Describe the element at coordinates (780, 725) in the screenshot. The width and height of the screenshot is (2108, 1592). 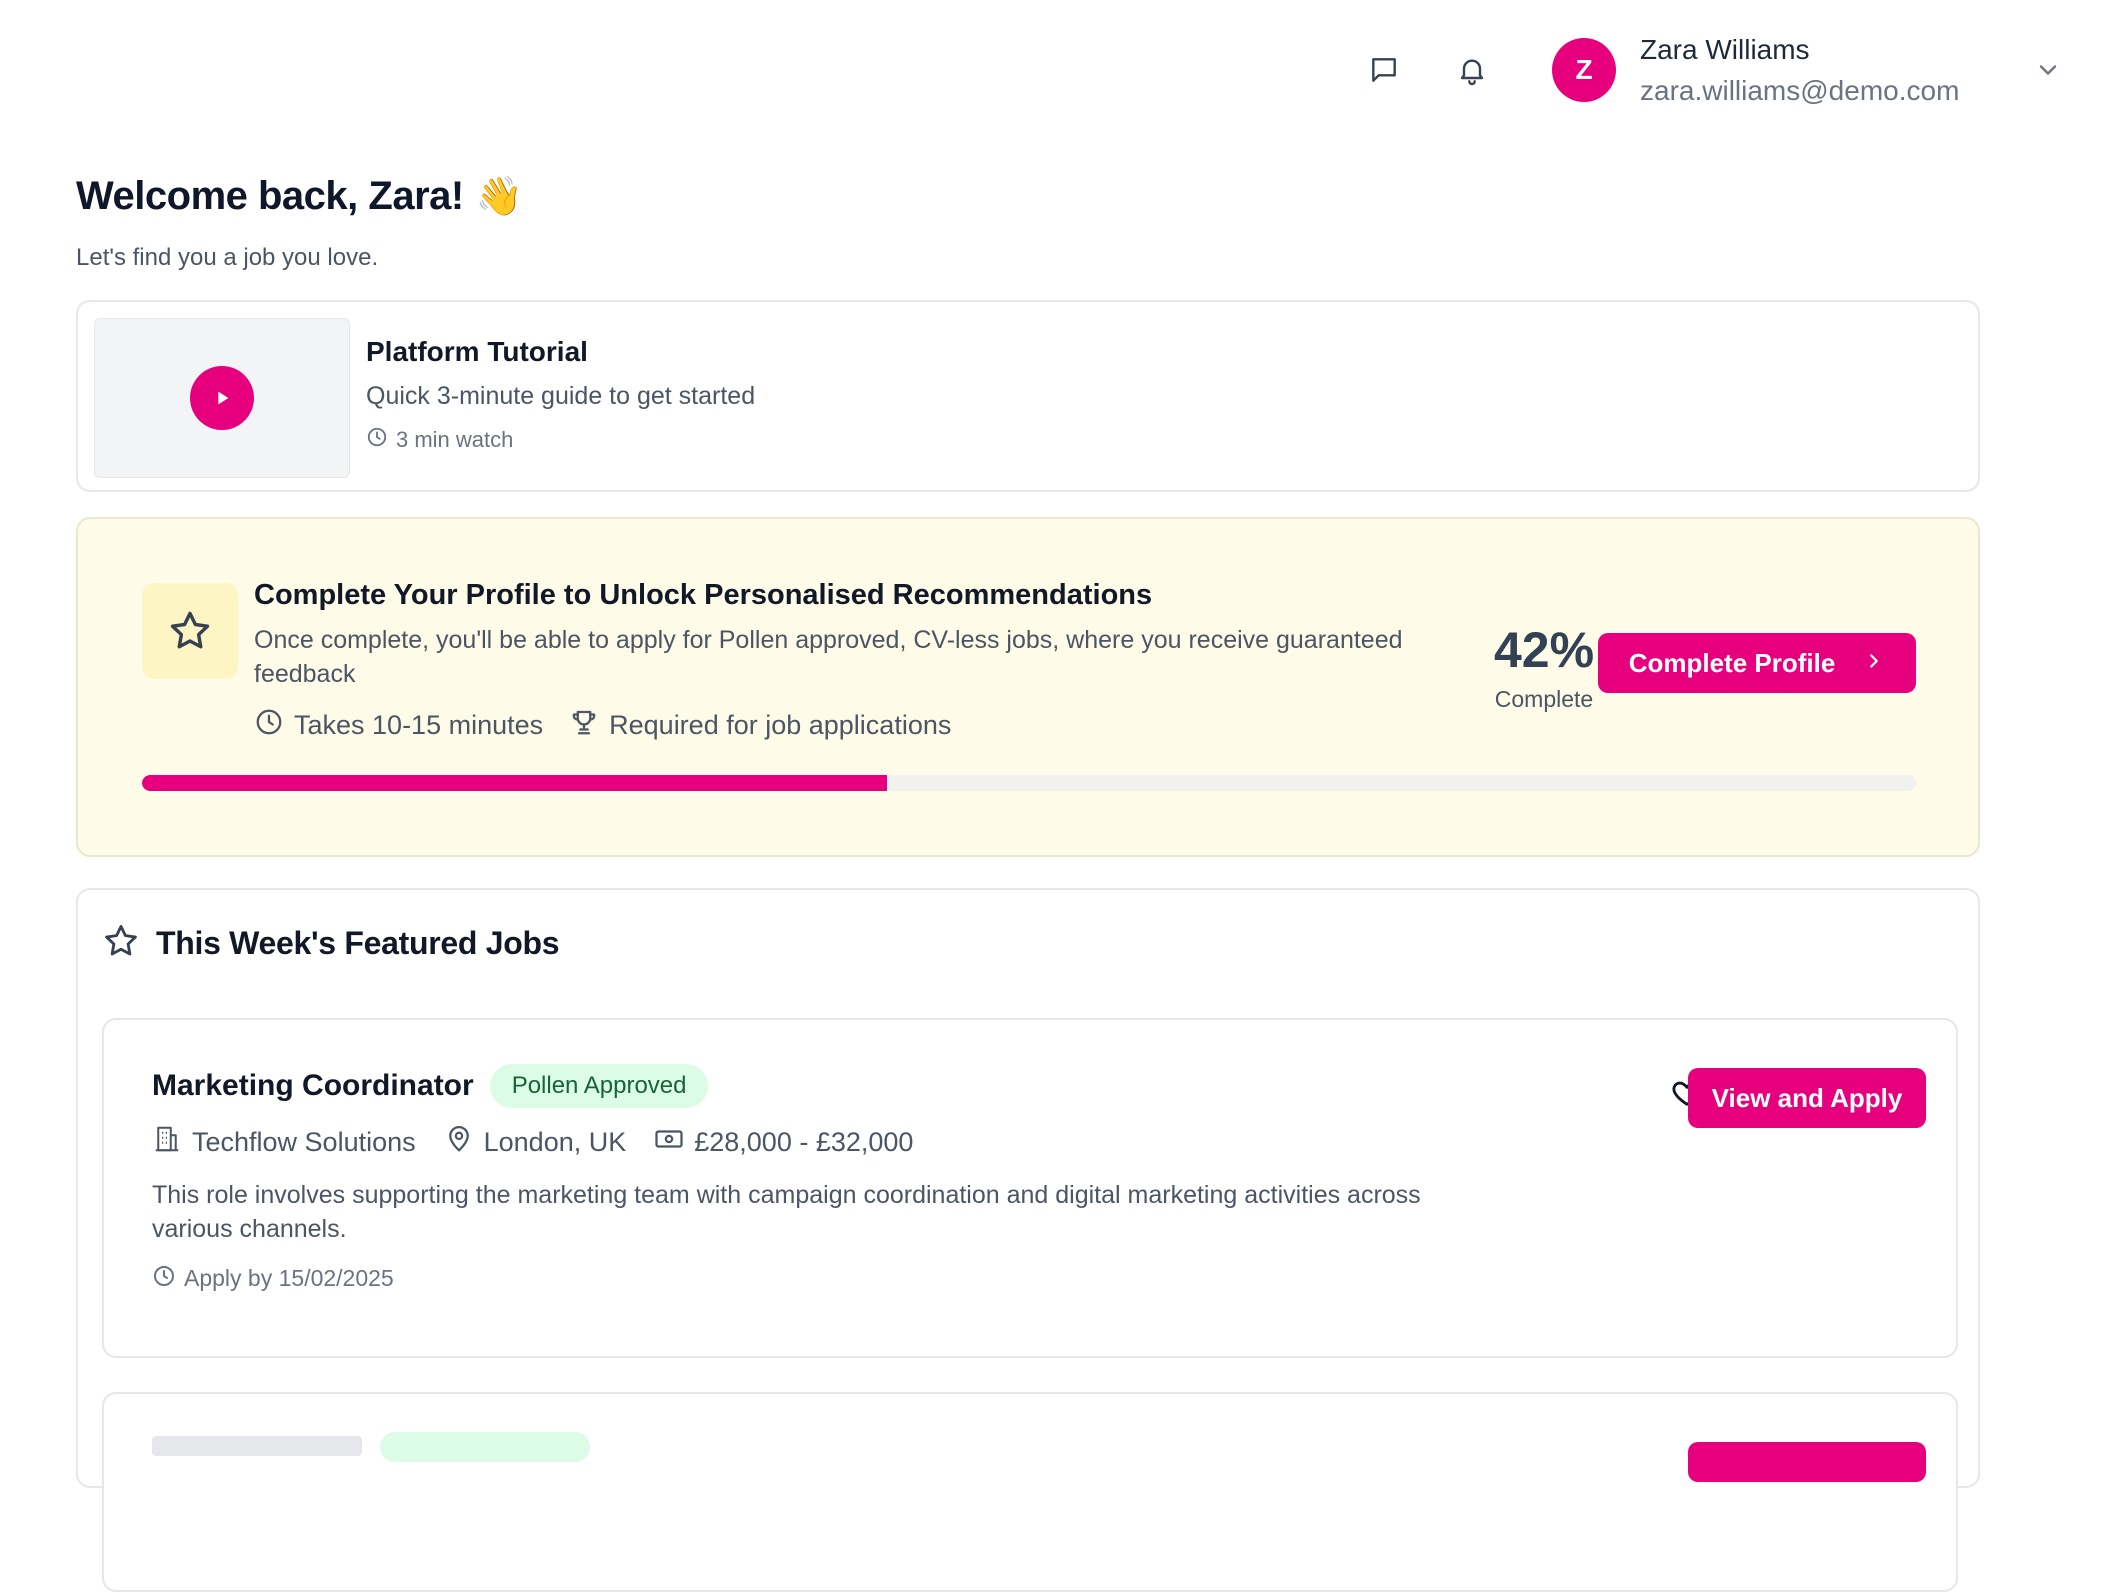
I see `required-note: Required for job applications` at that location.